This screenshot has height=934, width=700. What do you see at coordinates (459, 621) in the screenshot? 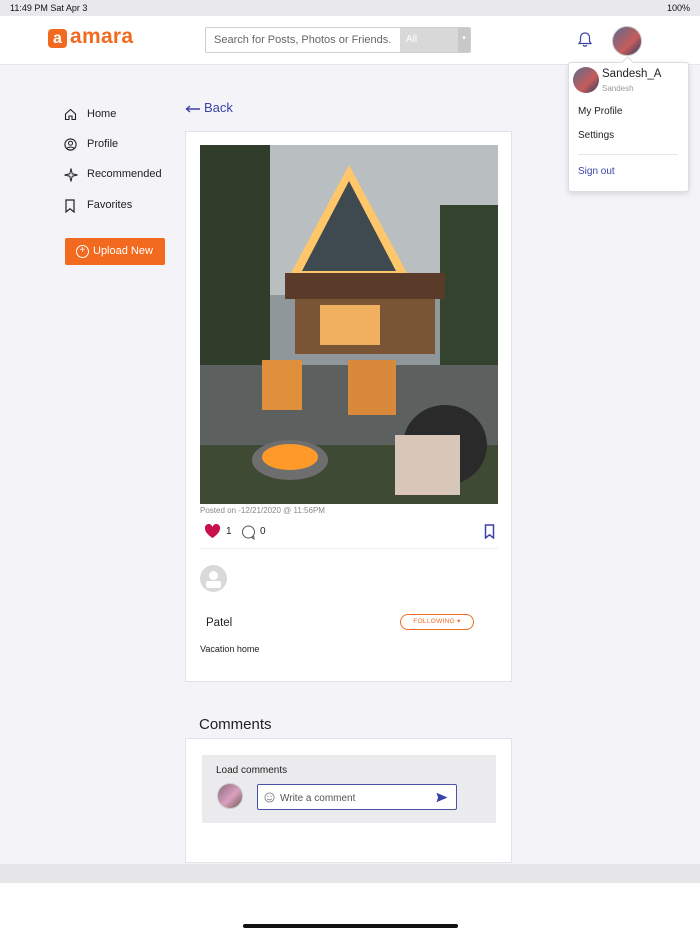
I see `caret-down-icon: ▾` at bounding box center [459, 621].